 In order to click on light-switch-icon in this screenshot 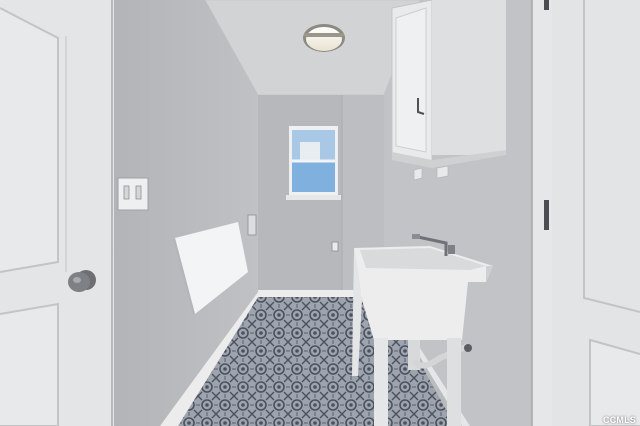, I will do `click(133, 194)`.